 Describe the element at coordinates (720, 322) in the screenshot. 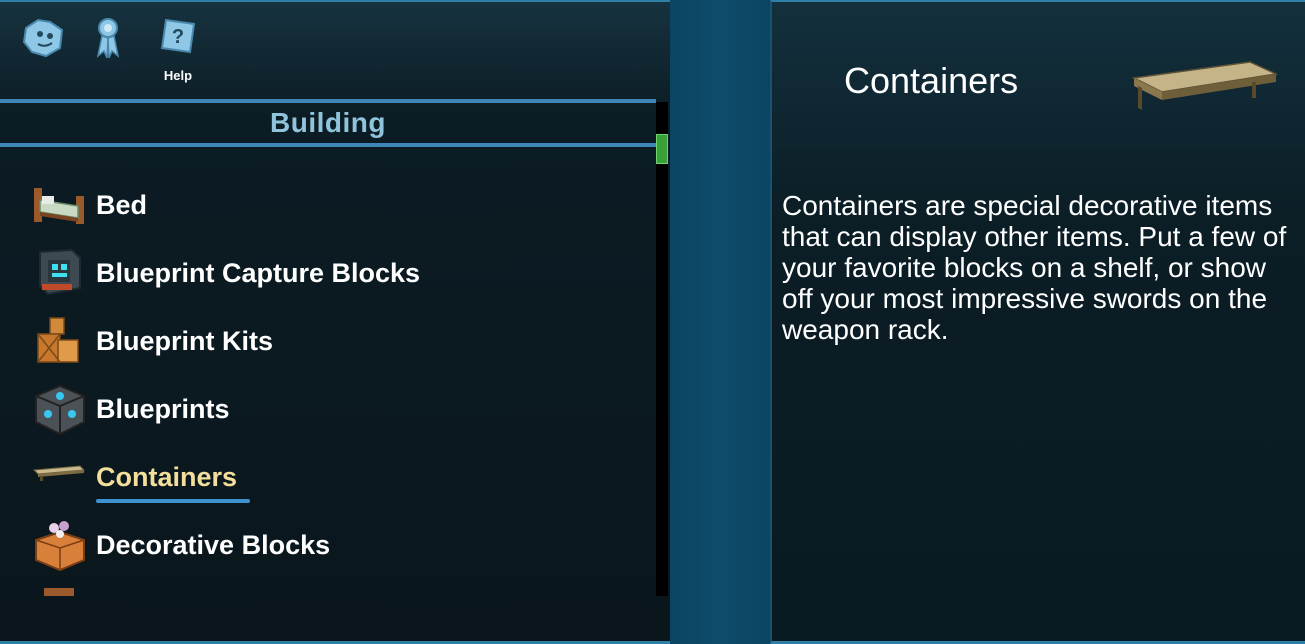

I see `panel-gap` at that location.